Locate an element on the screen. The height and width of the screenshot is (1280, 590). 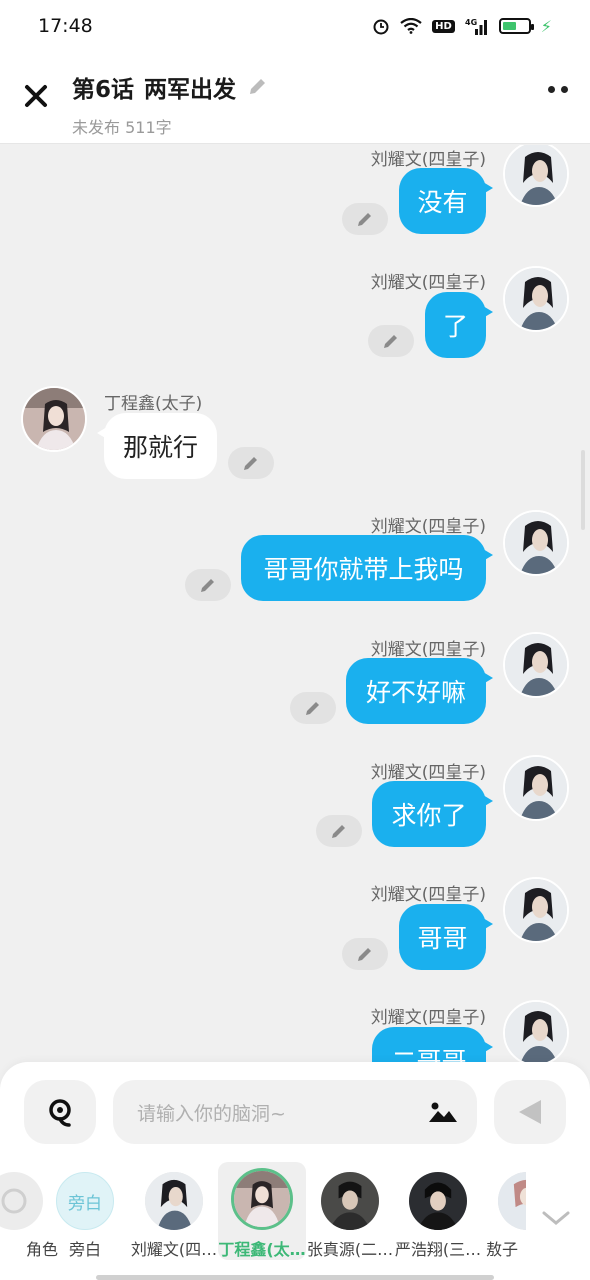
speaker-name: 丁程鑫(太子) is located at coordinates (153, 404).